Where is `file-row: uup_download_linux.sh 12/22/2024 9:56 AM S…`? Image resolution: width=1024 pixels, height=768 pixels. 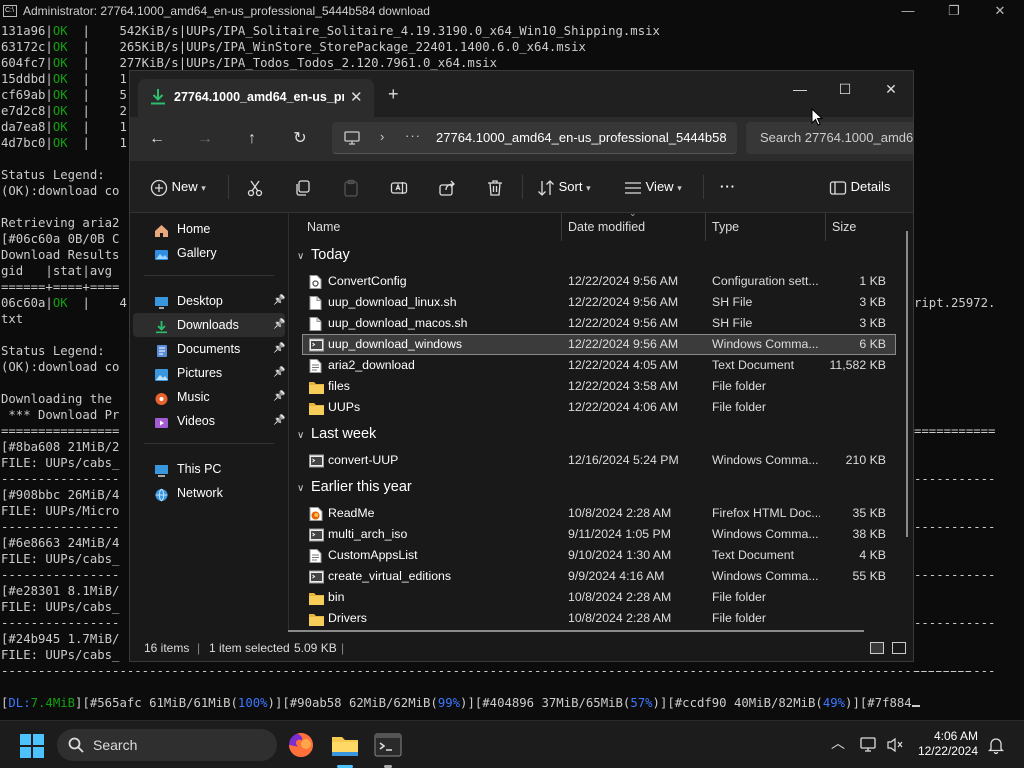
file-row: uup_download_linux.sh 12/22/2024 9:56 AM S… is located at coordinates (599, 302).